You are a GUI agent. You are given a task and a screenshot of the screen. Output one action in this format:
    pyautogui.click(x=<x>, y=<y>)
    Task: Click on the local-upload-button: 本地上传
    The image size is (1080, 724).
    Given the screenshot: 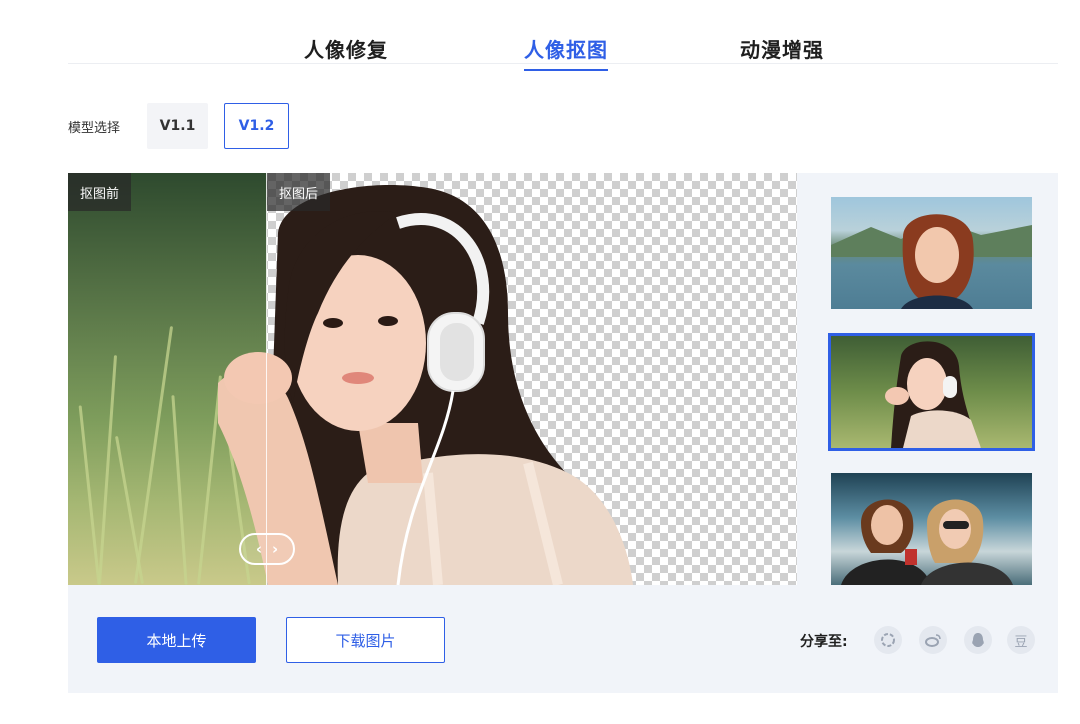 What is the action you would take?
    pyautogui.click(x=176, y=640)
    